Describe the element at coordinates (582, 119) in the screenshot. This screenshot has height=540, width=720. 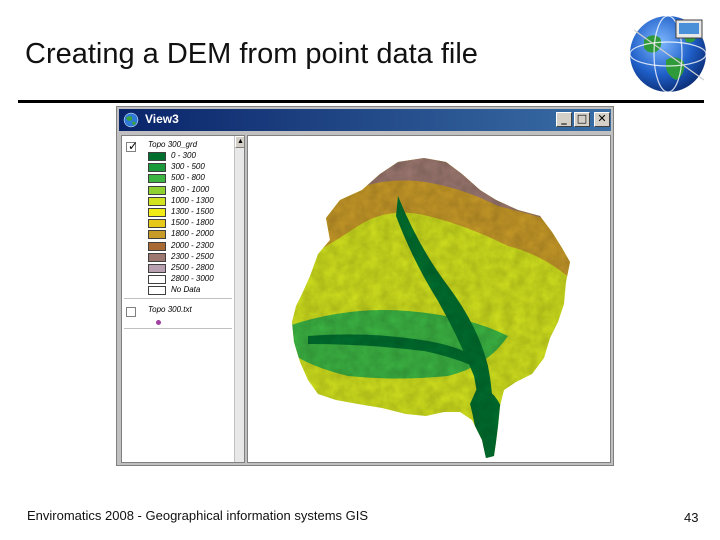
I see `restore-button: □` at that location.